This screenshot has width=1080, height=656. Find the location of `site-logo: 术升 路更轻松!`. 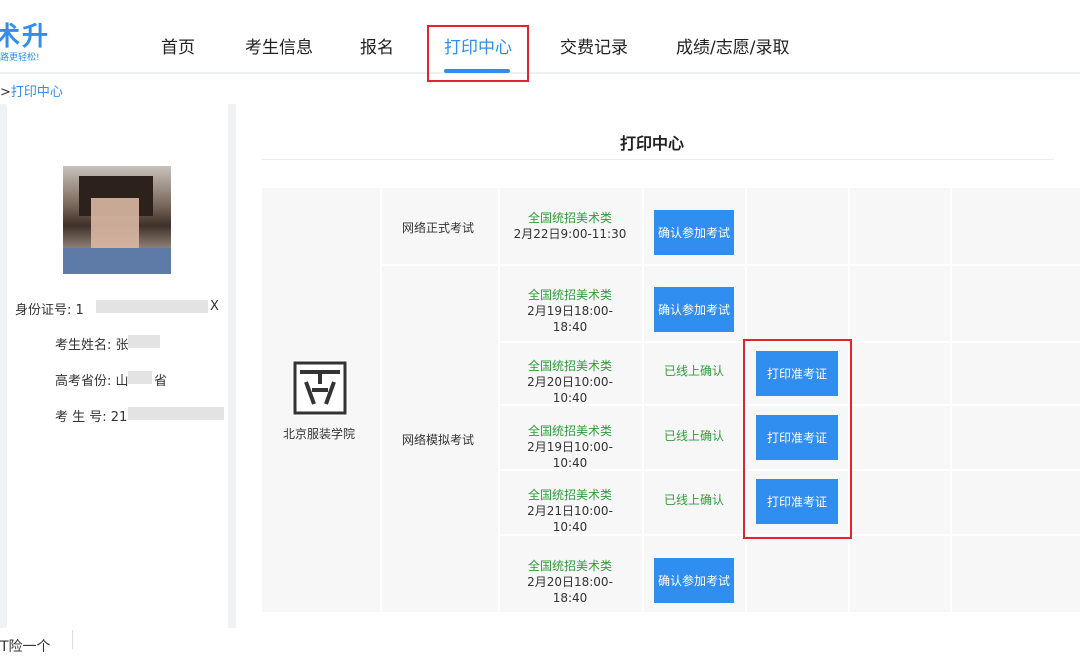

site-logo: 术升 路更轻松! is located at coordinates (35, 41).